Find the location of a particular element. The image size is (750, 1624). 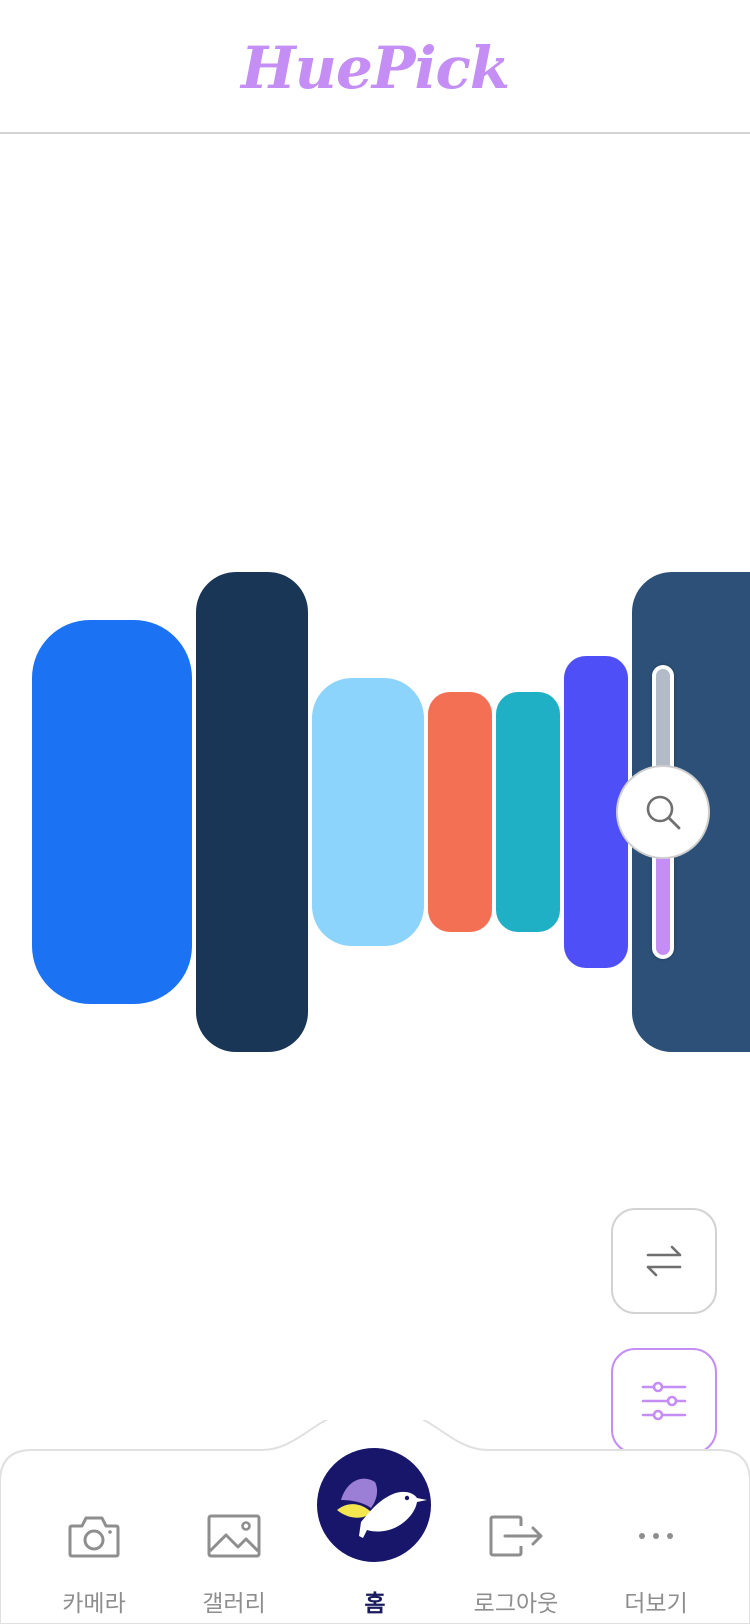

tab-gallery-label: 갤러리 is located at coordinates (234, 1604).